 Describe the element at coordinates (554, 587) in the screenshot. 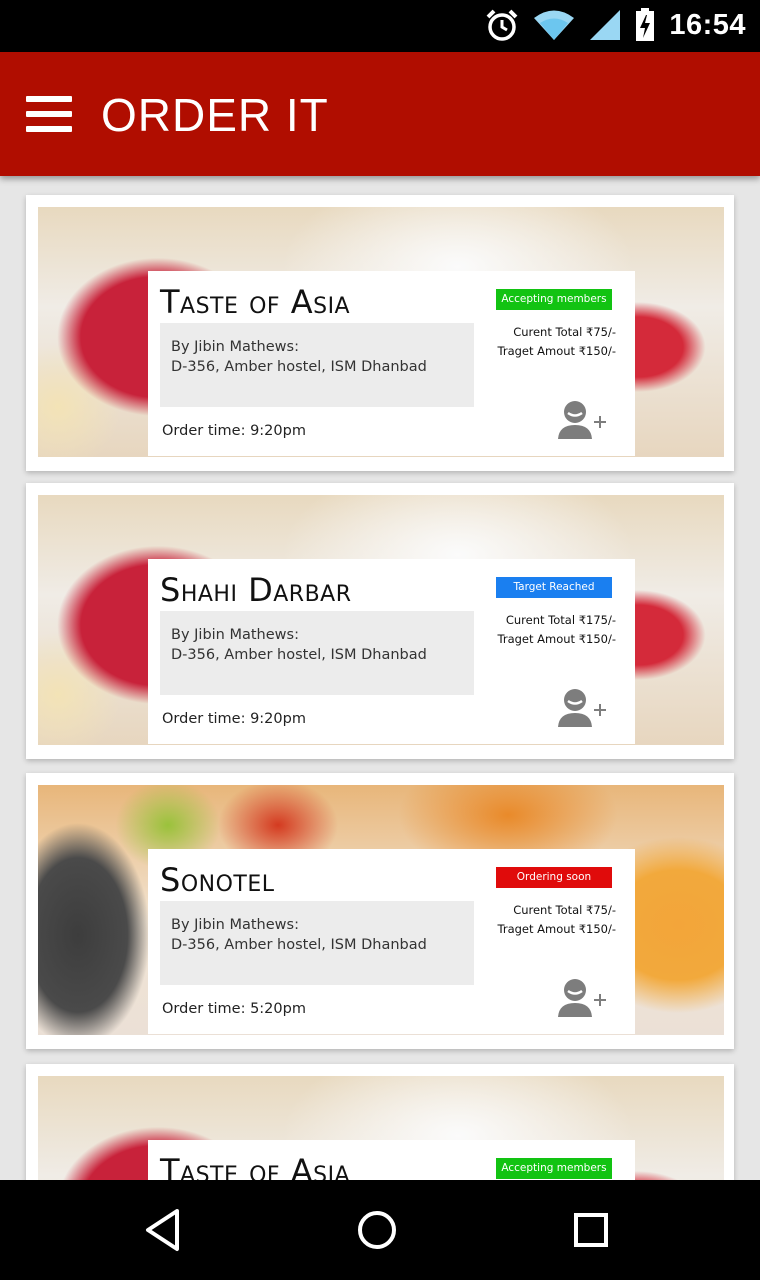

I see `status-badge: Target Reached` at that location.